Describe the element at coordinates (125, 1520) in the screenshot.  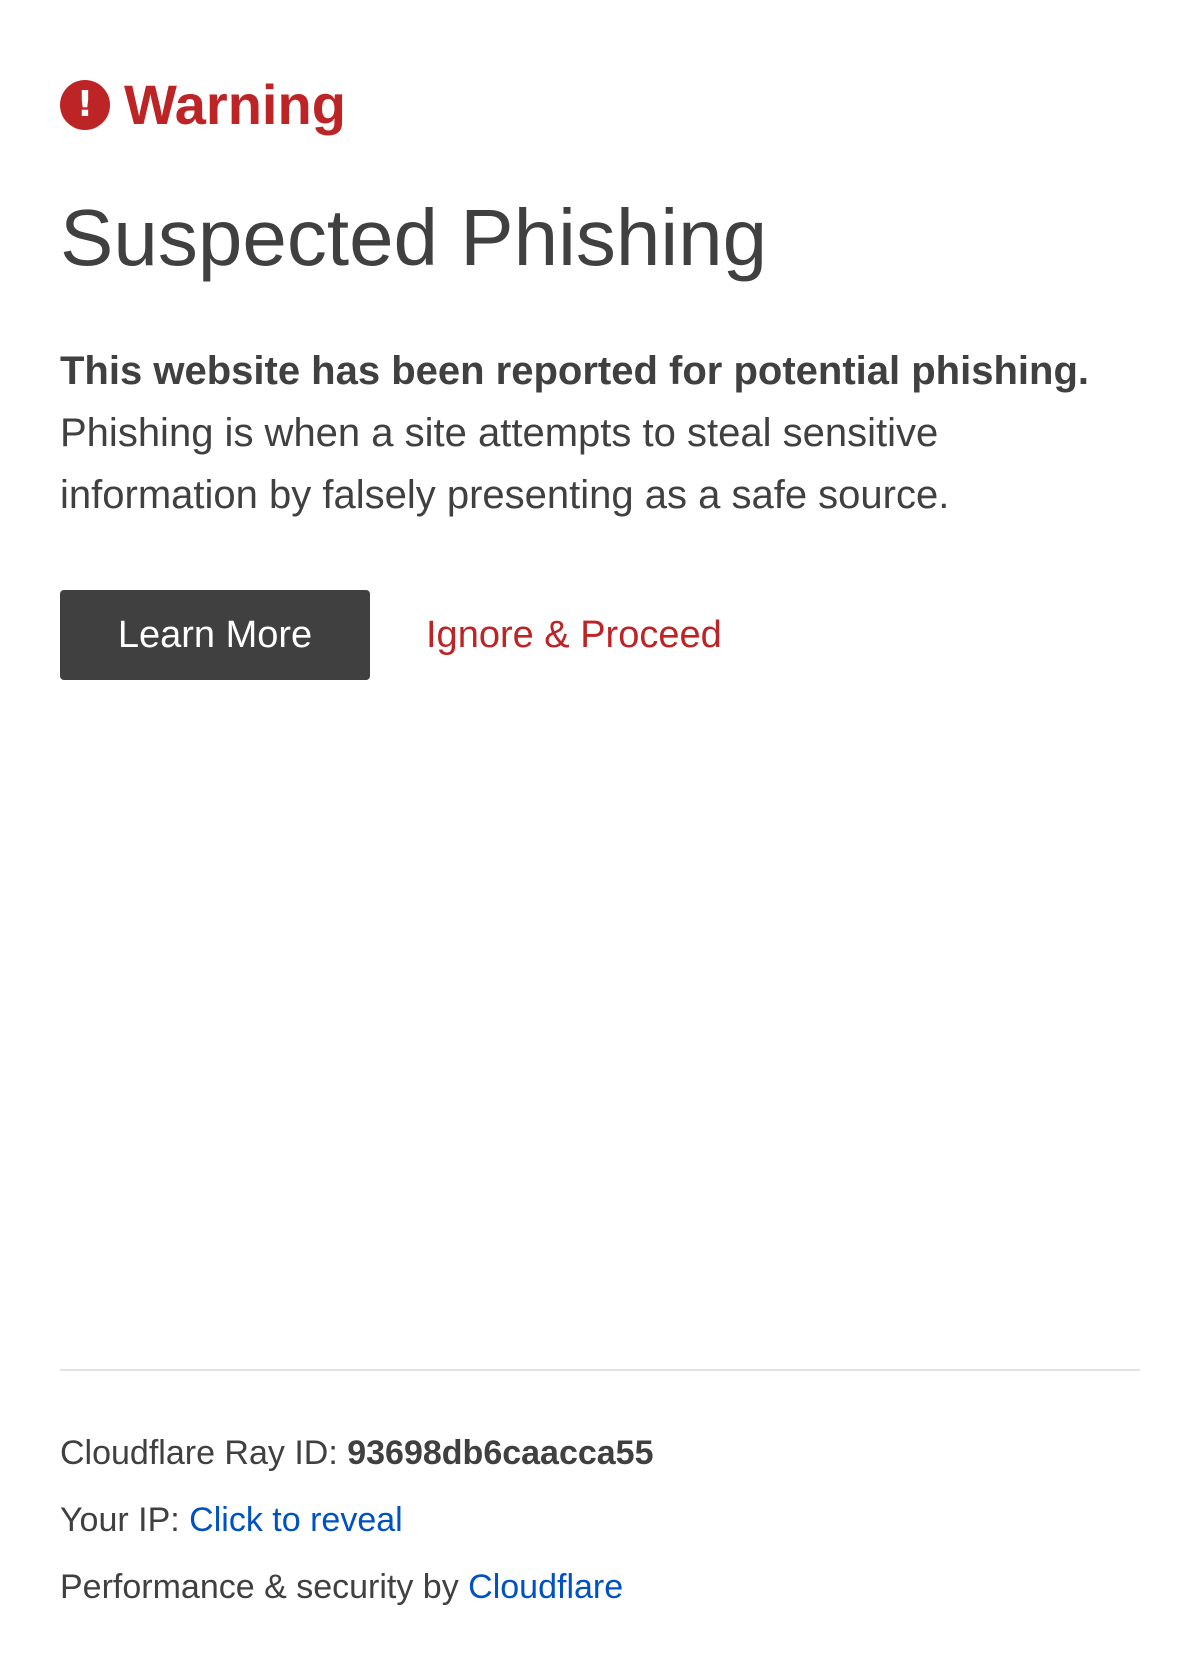
I see `ip-label: Your IP:` at that location.